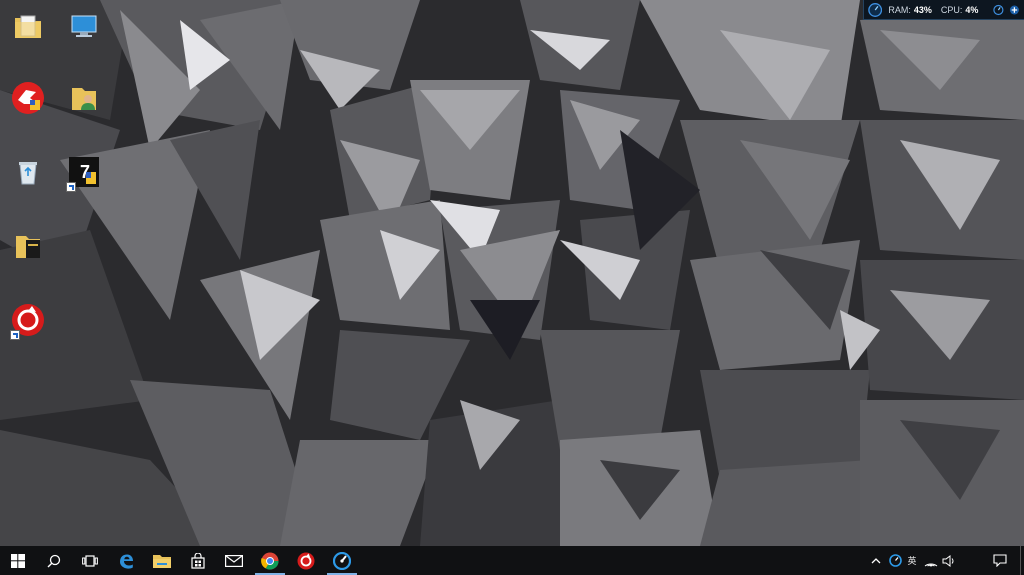  What do you see at coordinates (998, 10) in the screenshot?
I see `boost-icon` at bounding box center [998, 10].